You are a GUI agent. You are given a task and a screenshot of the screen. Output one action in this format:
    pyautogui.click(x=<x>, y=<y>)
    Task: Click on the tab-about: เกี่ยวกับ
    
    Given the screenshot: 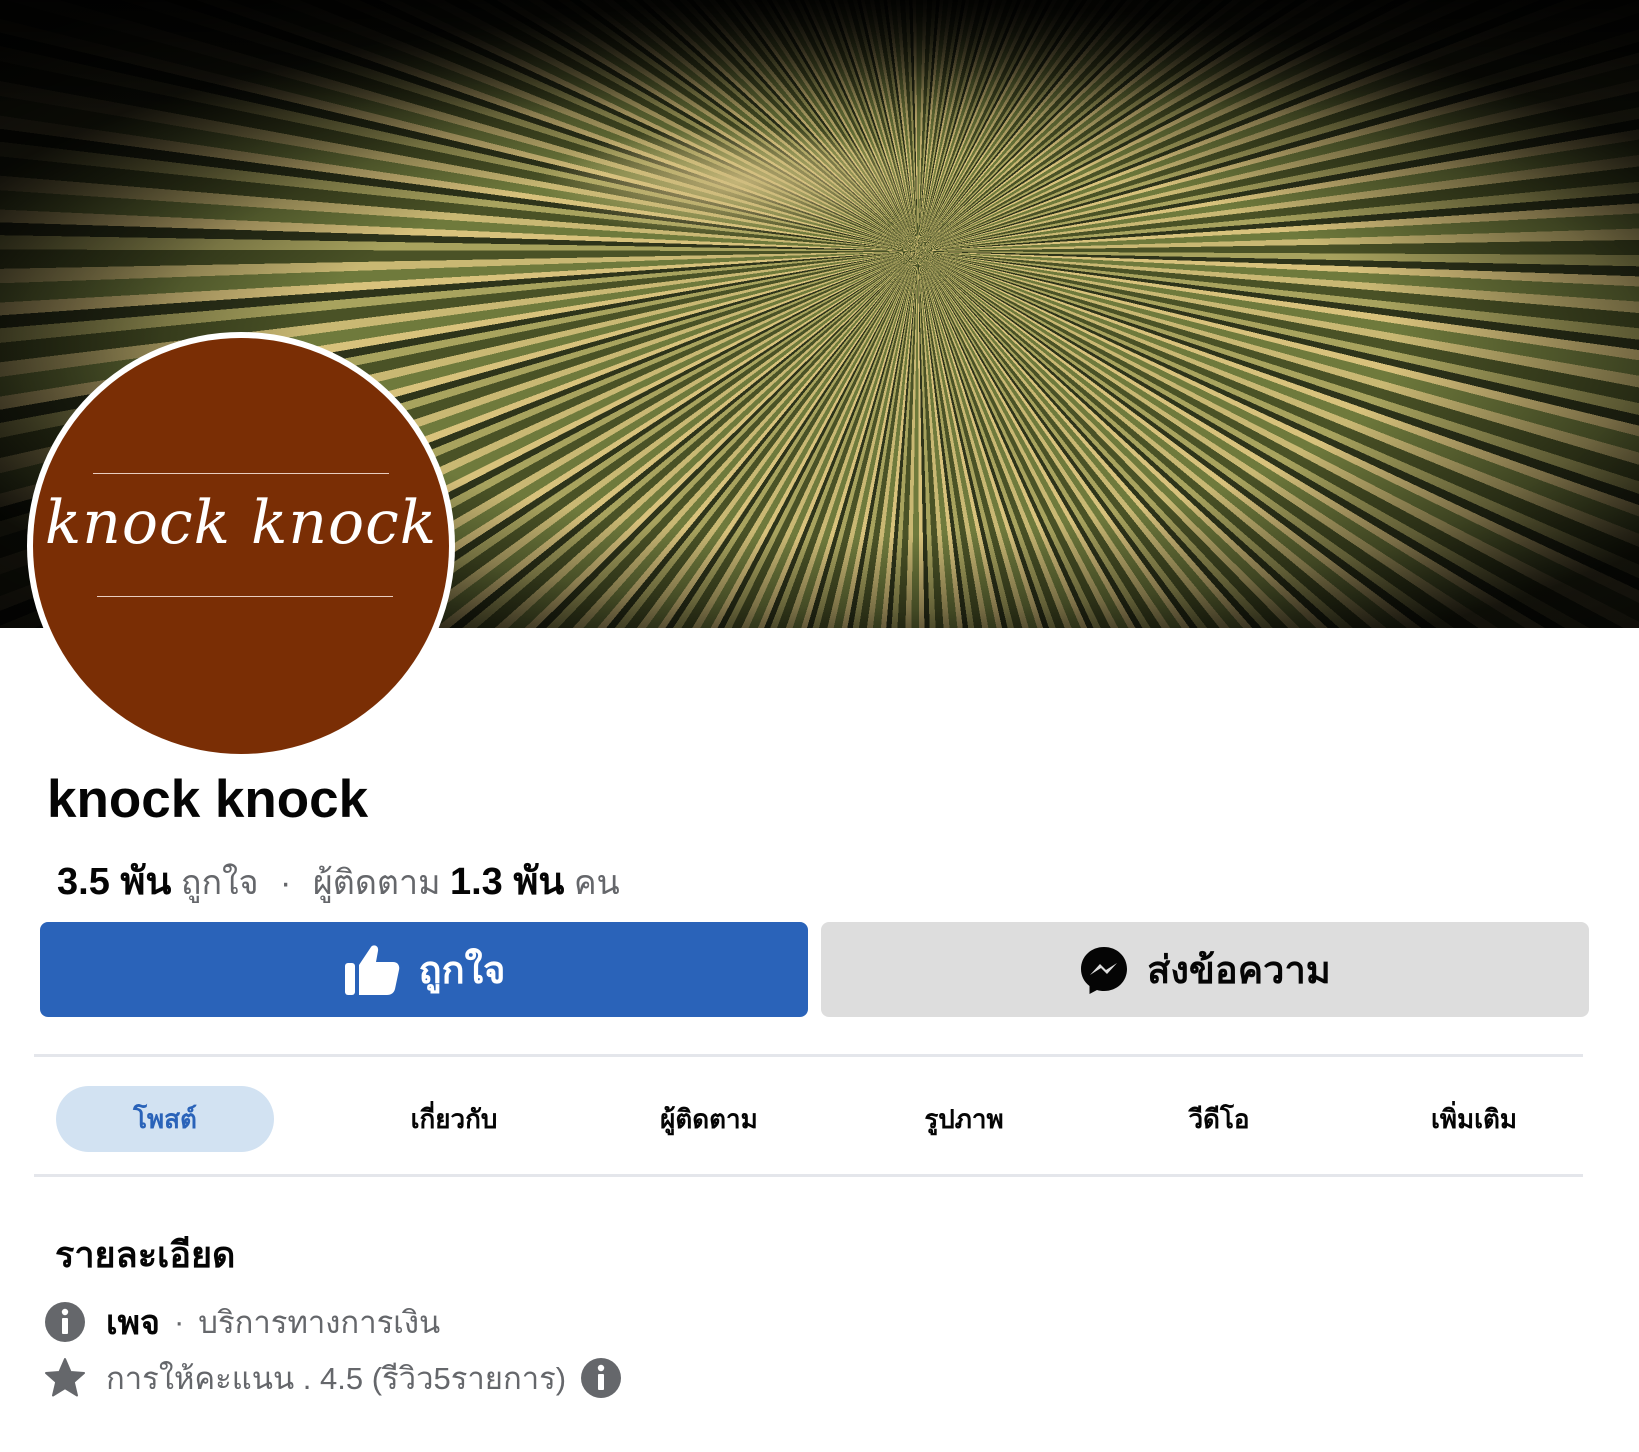 What is the action you would take?
    pyautogui.click(x=454, y=1119)
    